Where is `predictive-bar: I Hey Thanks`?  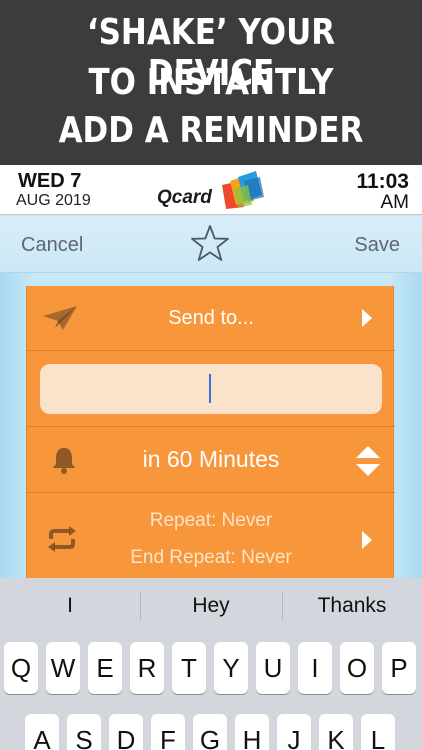 predictive-bar: I Hey Thanks is located at coordinates (211, 607).